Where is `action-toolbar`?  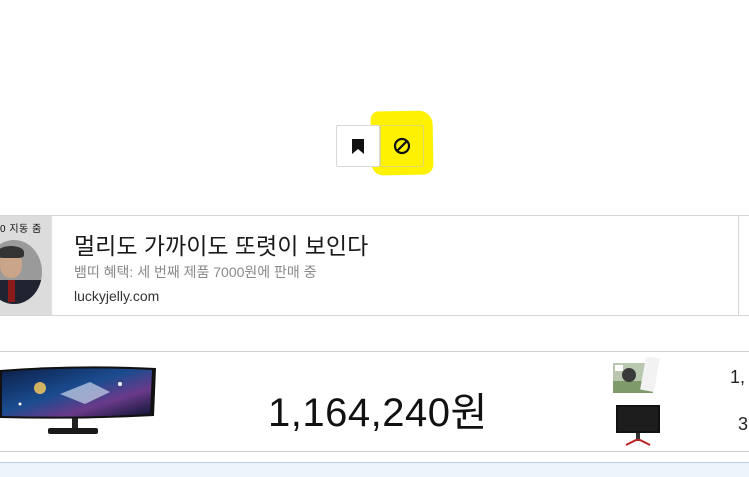 action-toolbar is located at coordinates (380, 146).